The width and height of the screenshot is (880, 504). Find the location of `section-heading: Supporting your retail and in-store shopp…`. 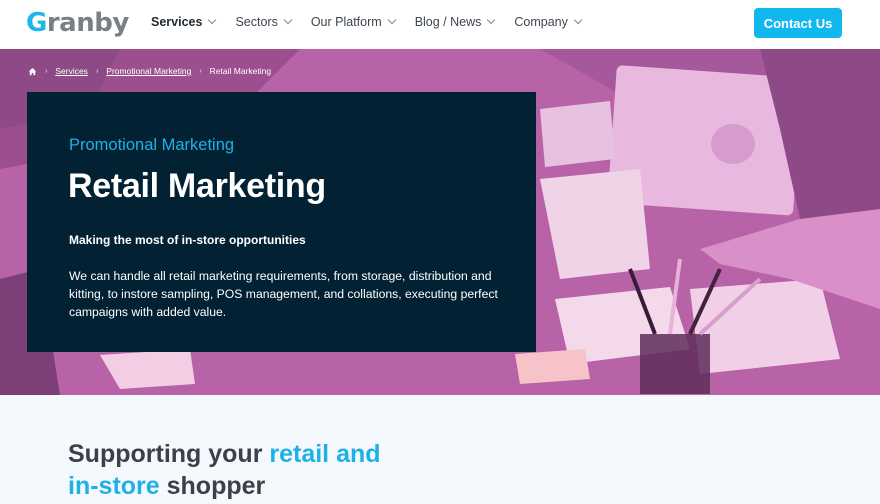

section-heading: Supporting your retail and in-store shopp… is located at coordinates (248, 470).